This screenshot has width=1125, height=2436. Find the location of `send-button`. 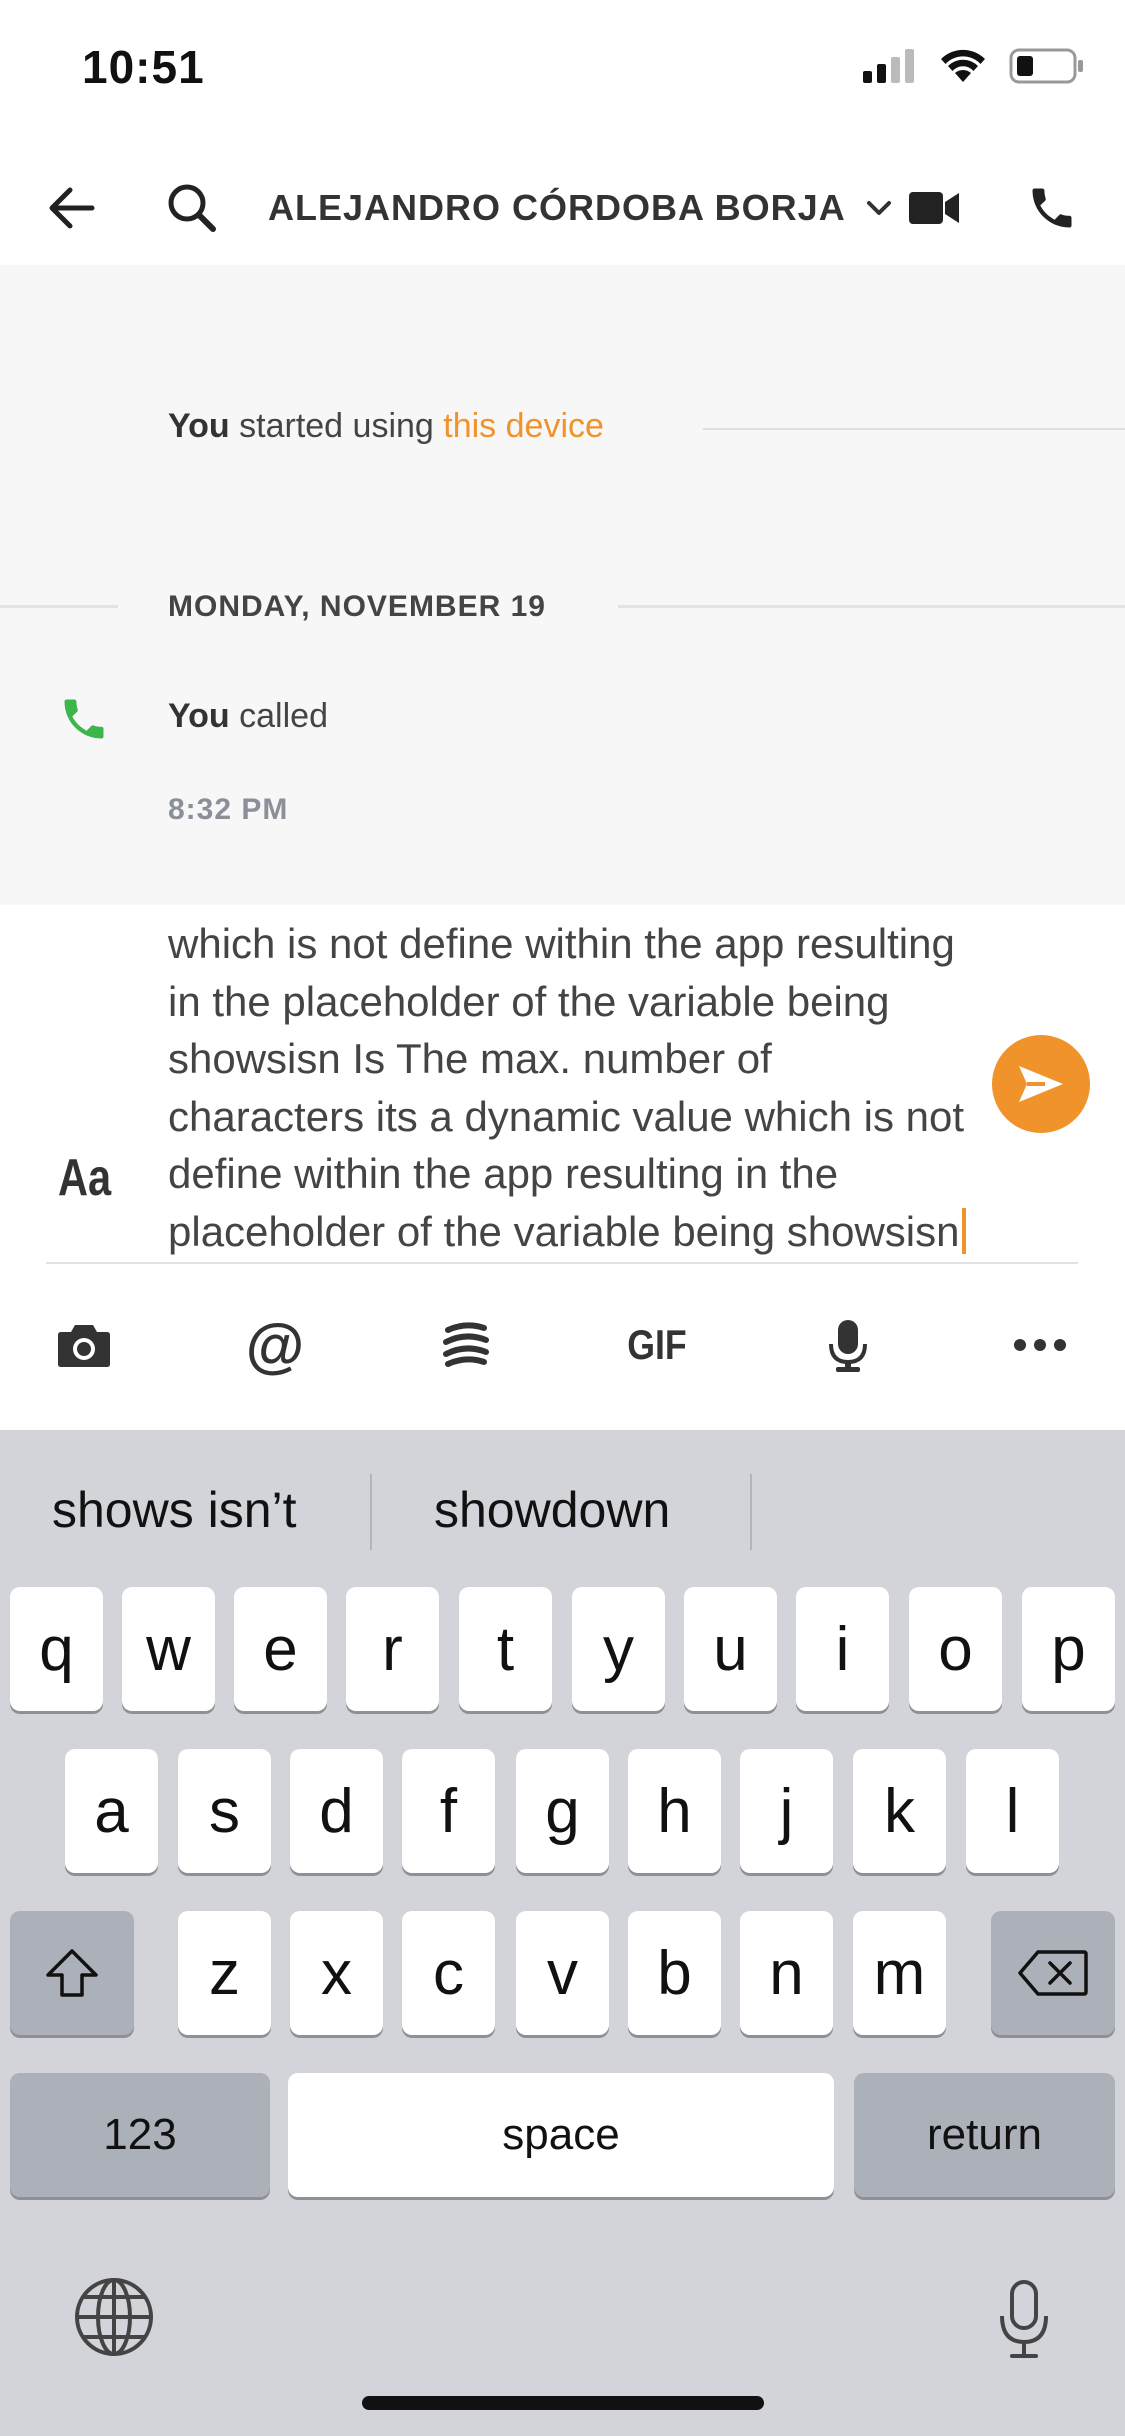

send-button is located at coordinates (1041, 1084).